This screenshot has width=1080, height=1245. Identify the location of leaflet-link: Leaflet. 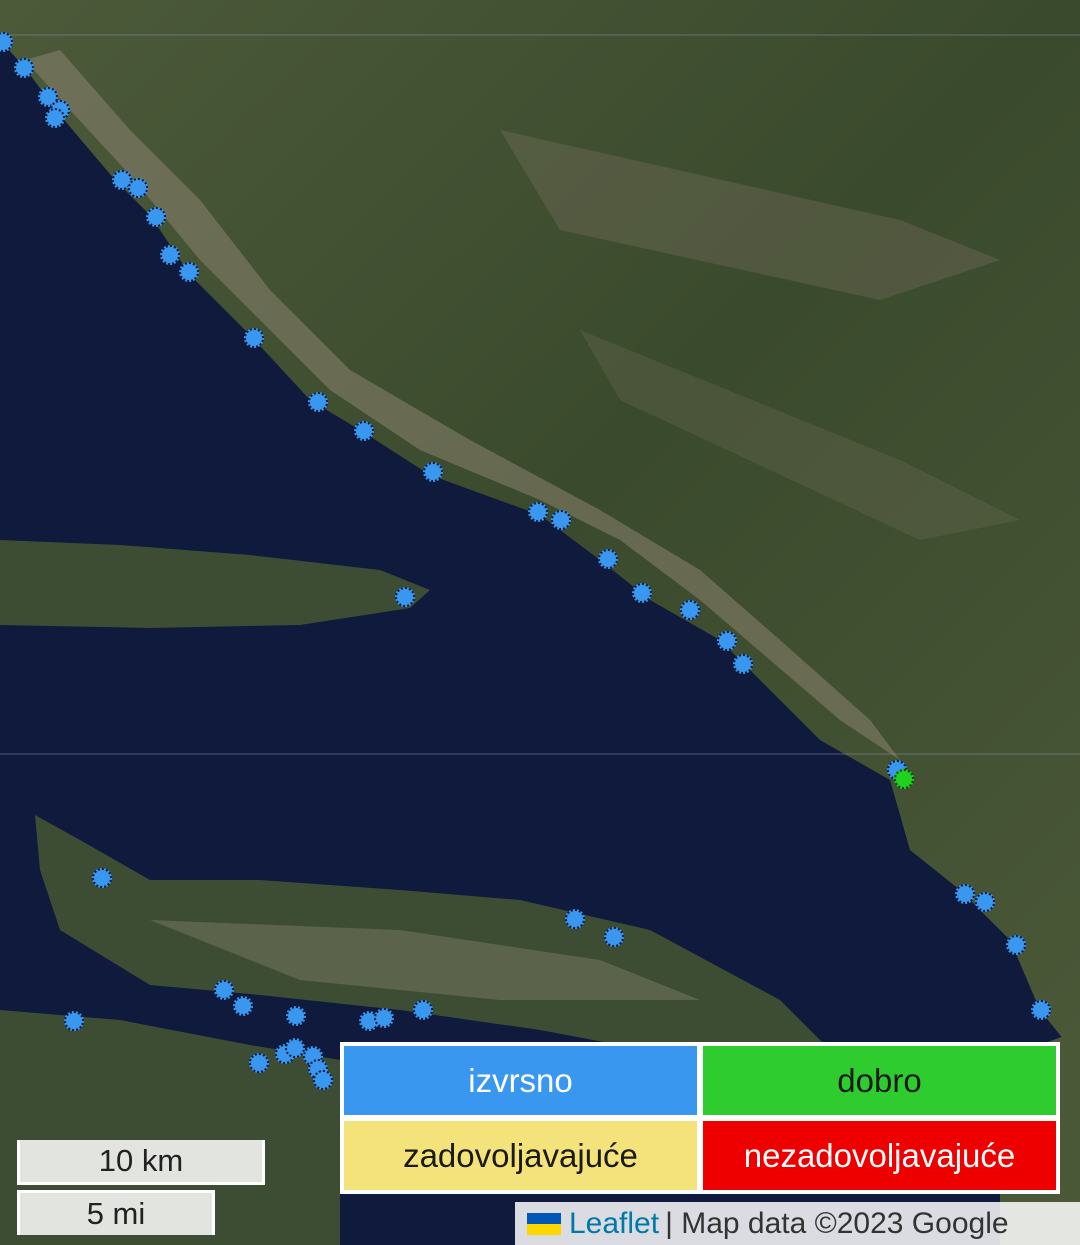
(614, 1224).